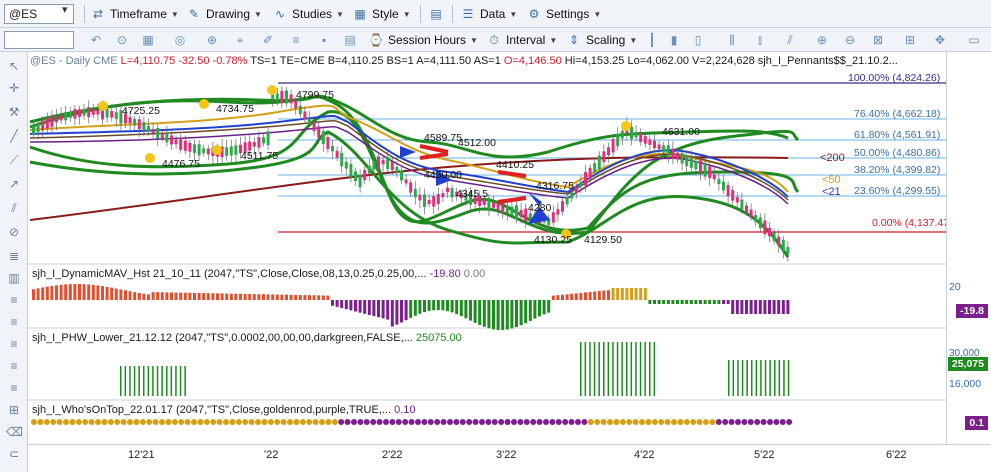 The image size is (991, 472). Describe the element at coordinates (324, 40) in the screenshot. I see `square-icon: ▪` at that location.